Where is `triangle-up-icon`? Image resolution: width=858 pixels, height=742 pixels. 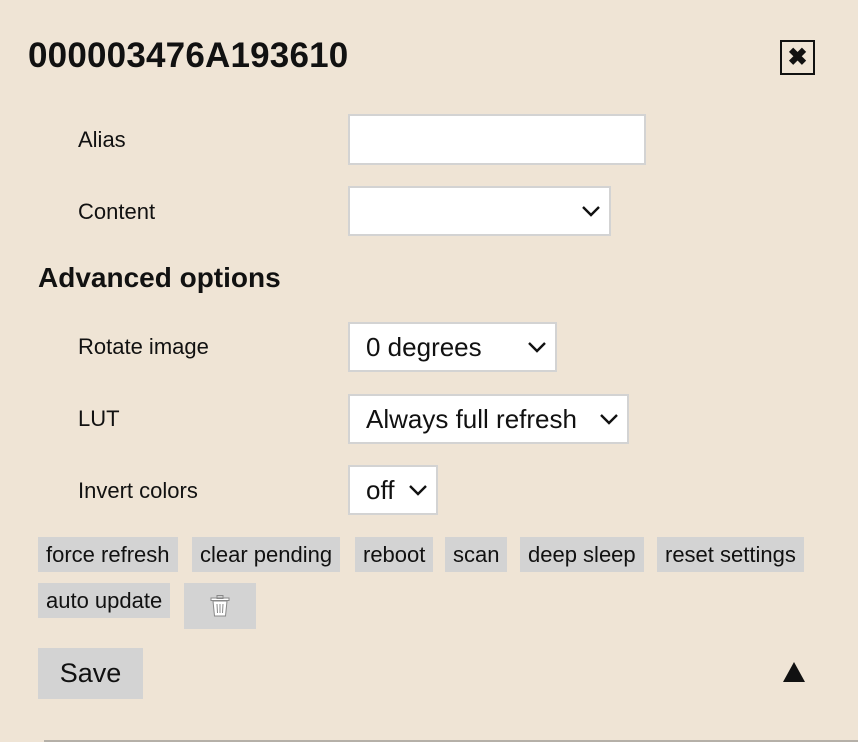 triangle-up-icon is located at coordinates (794, 672).